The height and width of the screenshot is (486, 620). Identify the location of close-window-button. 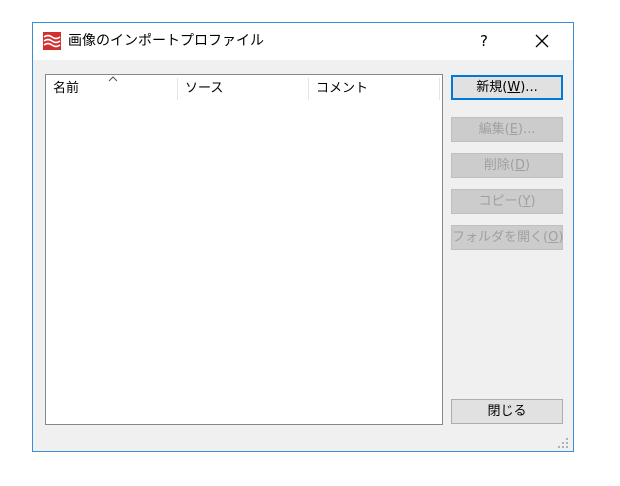
(542, 41).